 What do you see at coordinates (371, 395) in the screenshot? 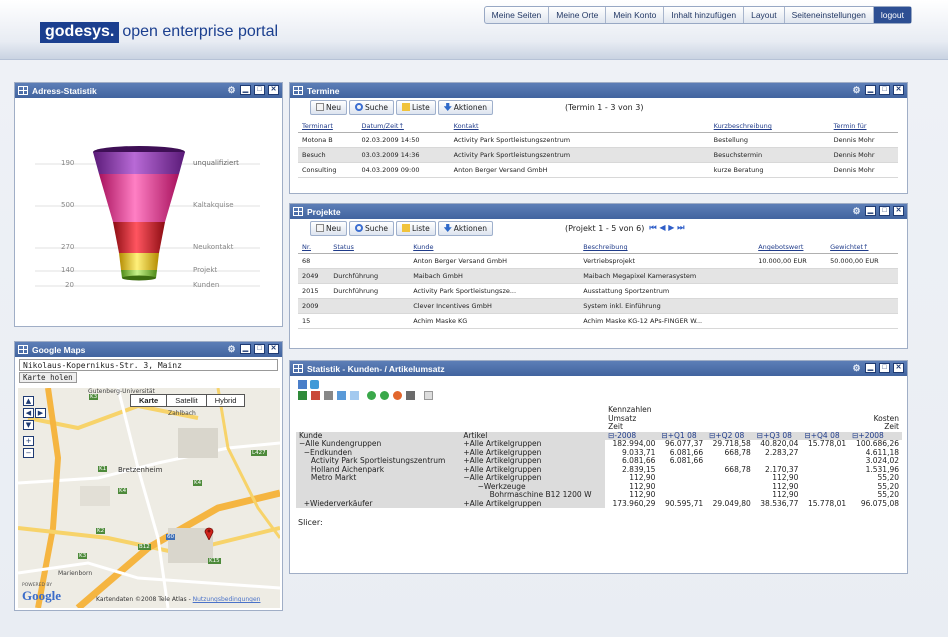
I see `add-icon` at bounding box center [371, 395].